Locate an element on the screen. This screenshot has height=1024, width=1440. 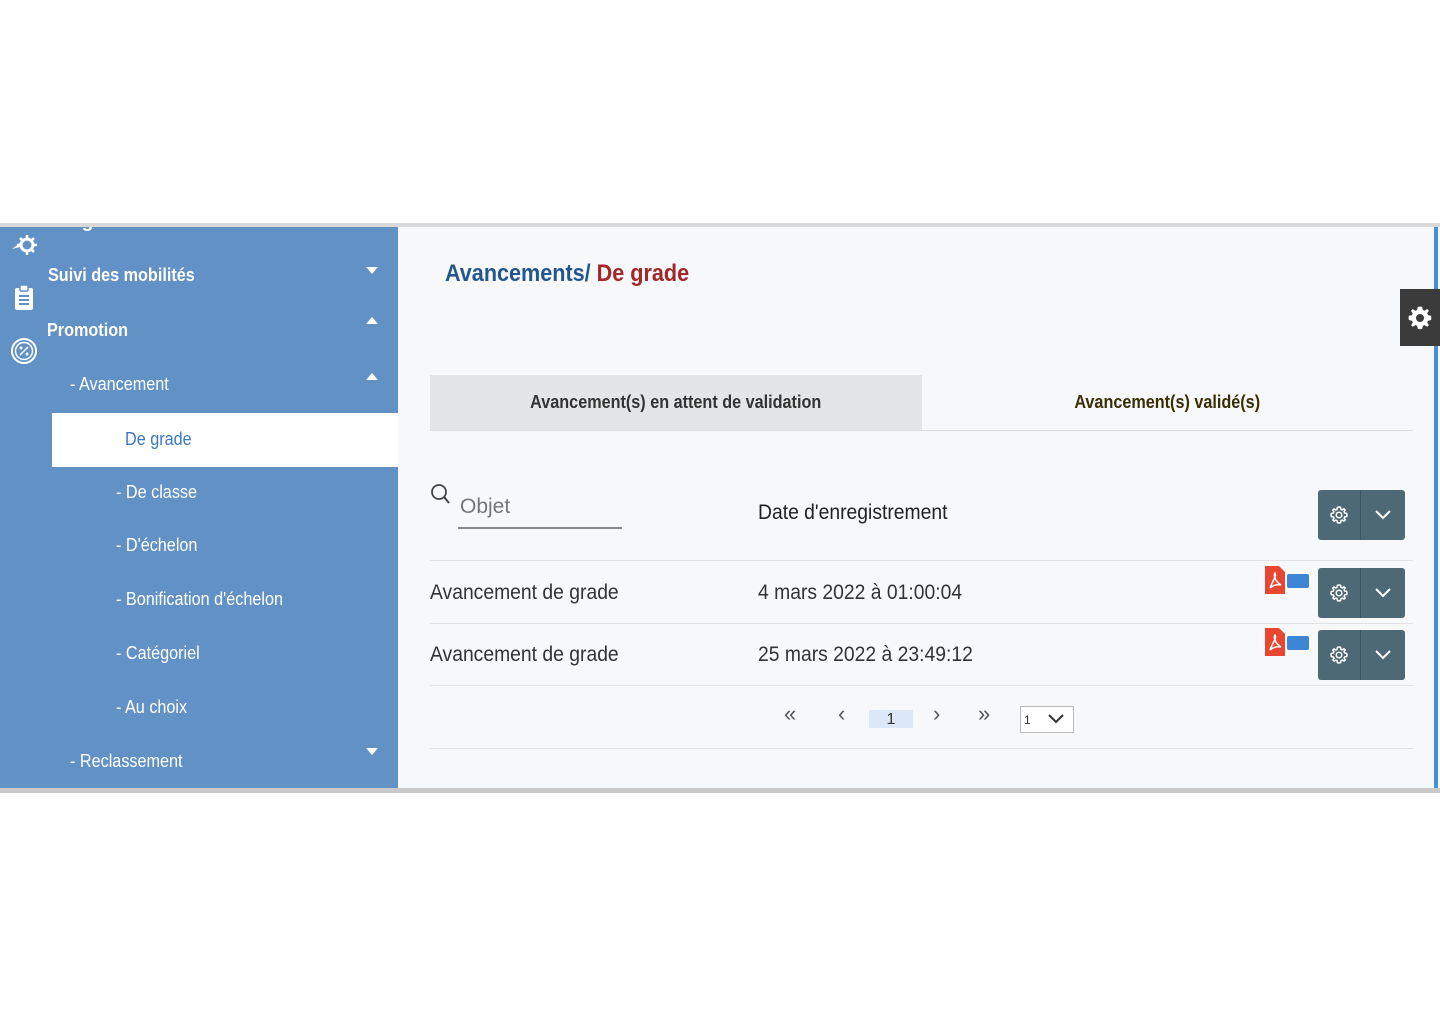
page-size-select: 1 is located at coordinates (1047, 719).